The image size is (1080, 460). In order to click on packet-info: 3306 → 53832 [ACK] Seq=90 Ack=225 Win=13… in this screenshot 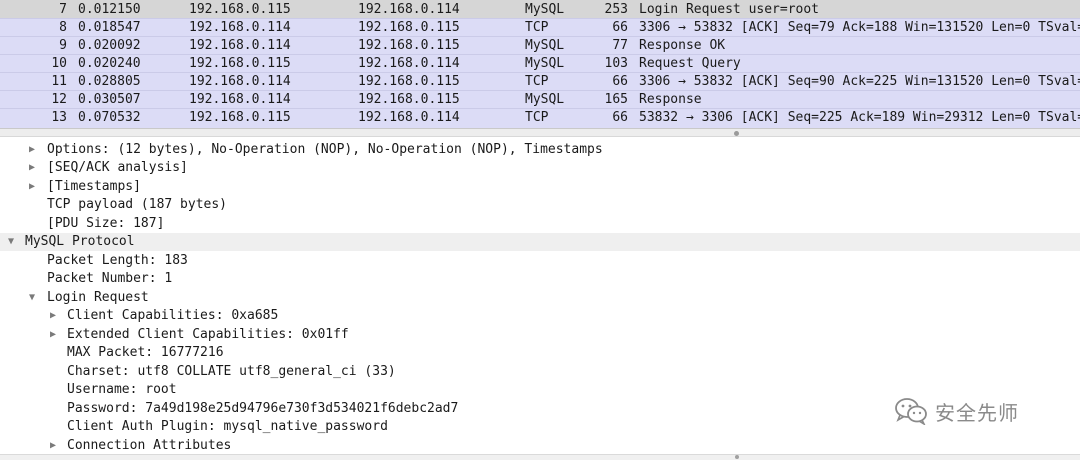, I will do `click(859, 81)`.